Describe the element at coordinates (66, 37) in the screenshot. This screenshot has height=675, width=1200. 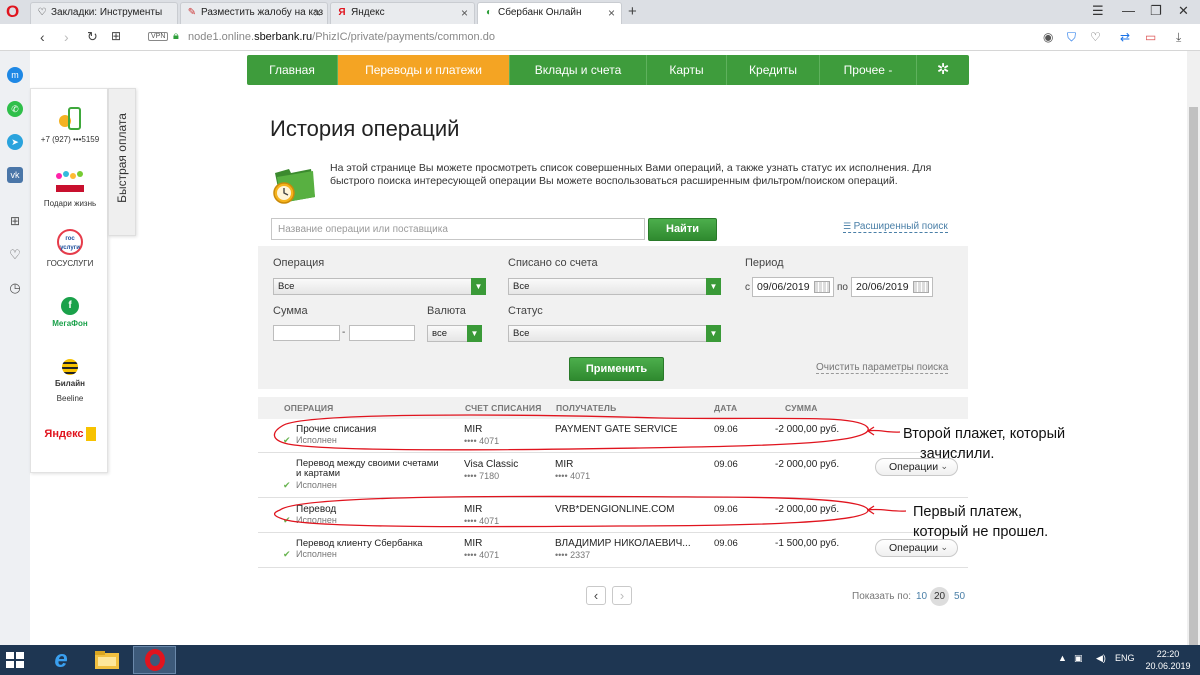
I see `forward-icon: ›` at that location.